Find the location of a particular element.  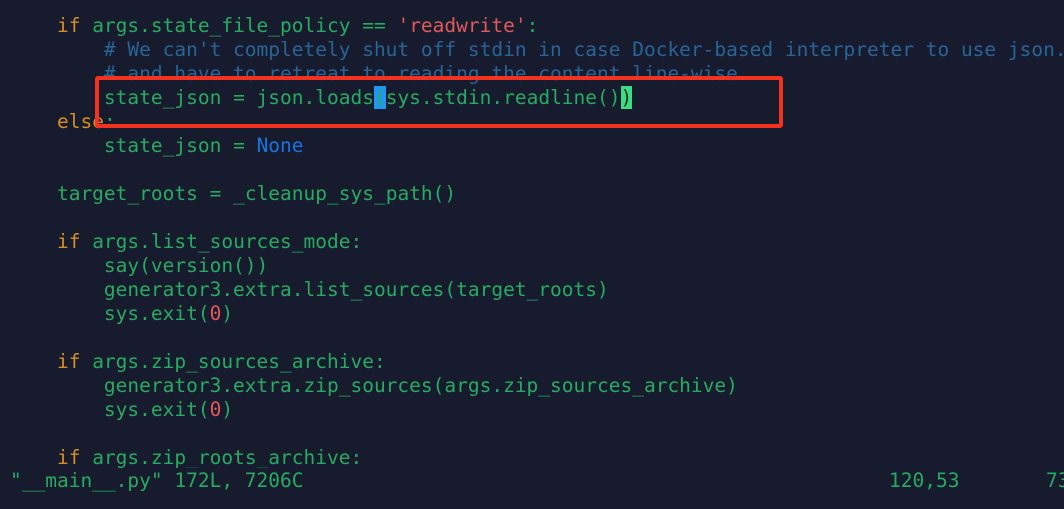

vim-status-line: "__main__.py" 172L, 7206C 120,53 73 is located at coordinates (532, 488).